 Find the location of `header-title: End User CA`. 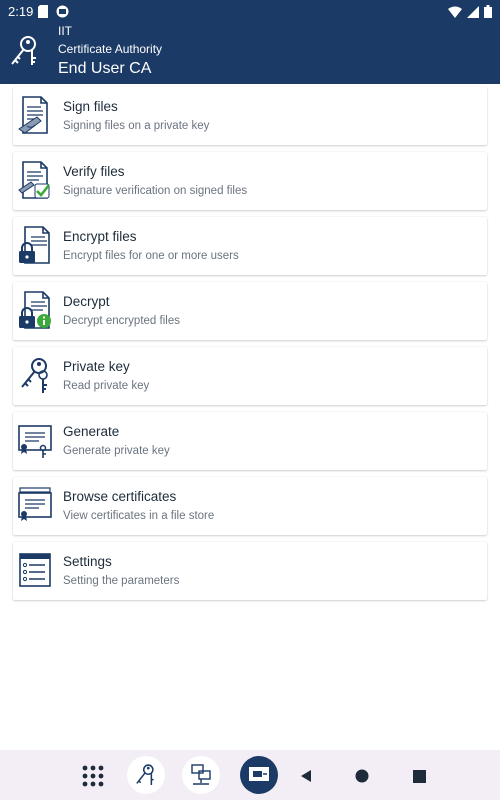

header-title: End User CA is located at coordinates (105, 68).